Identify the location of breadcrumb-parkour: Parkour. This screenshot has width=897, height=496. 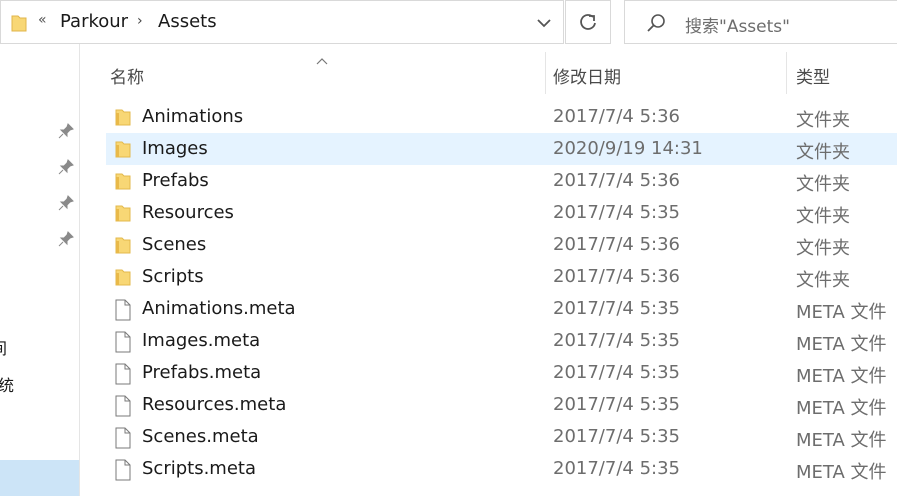
(94, 21).